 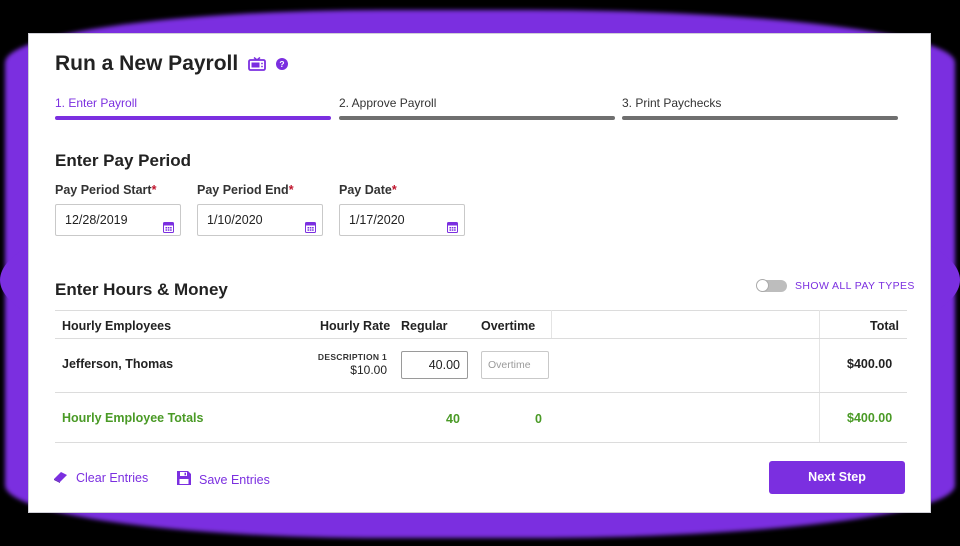 I want to click on save-entries-button: Save Entries, so click(x=223, y=479).